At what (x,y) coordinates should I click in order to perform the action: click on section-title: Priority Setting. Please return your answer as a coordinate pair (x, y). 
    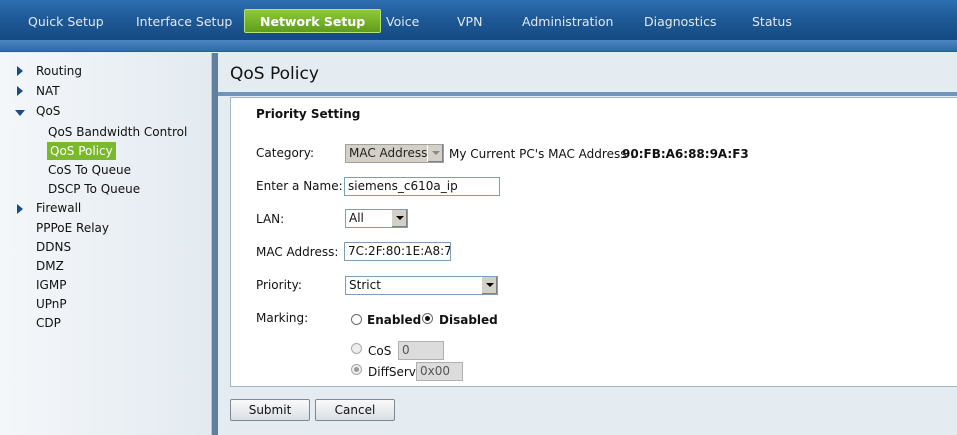
    Looking at the image, I should click on (308, 114).